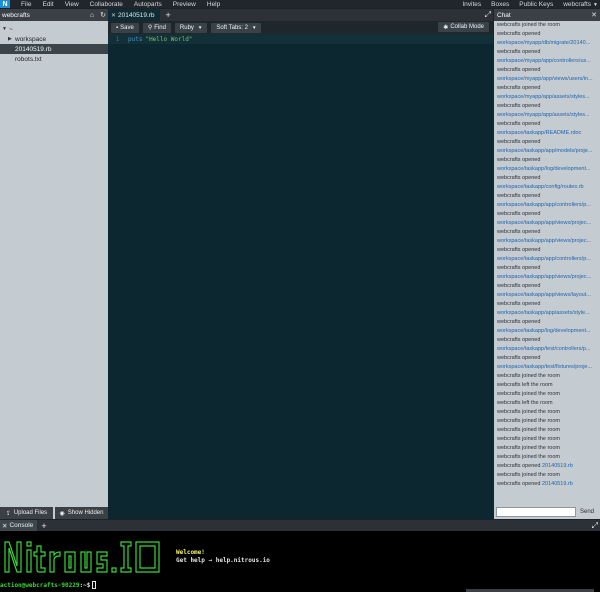 The image size is (600, 592). Describe the element at coordinates (54, 513) in the screenshot. I see `file-browser-footer: ⇪ Upload Files ◉ Show Hidden` at that location.